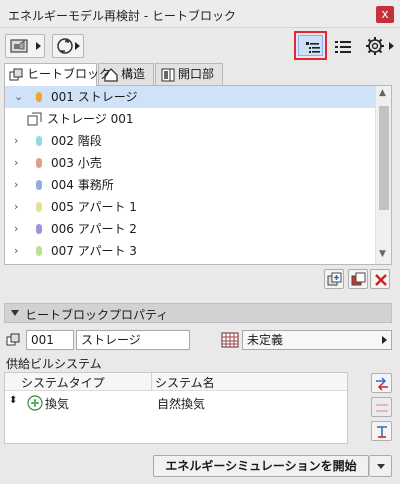 The height and width of the screenshot is (484, 400). Describe the element at coordinates (198, 313) in the screenshot. I see `heatblock-properties-header: ヒートブロックプロパティ` at that location.